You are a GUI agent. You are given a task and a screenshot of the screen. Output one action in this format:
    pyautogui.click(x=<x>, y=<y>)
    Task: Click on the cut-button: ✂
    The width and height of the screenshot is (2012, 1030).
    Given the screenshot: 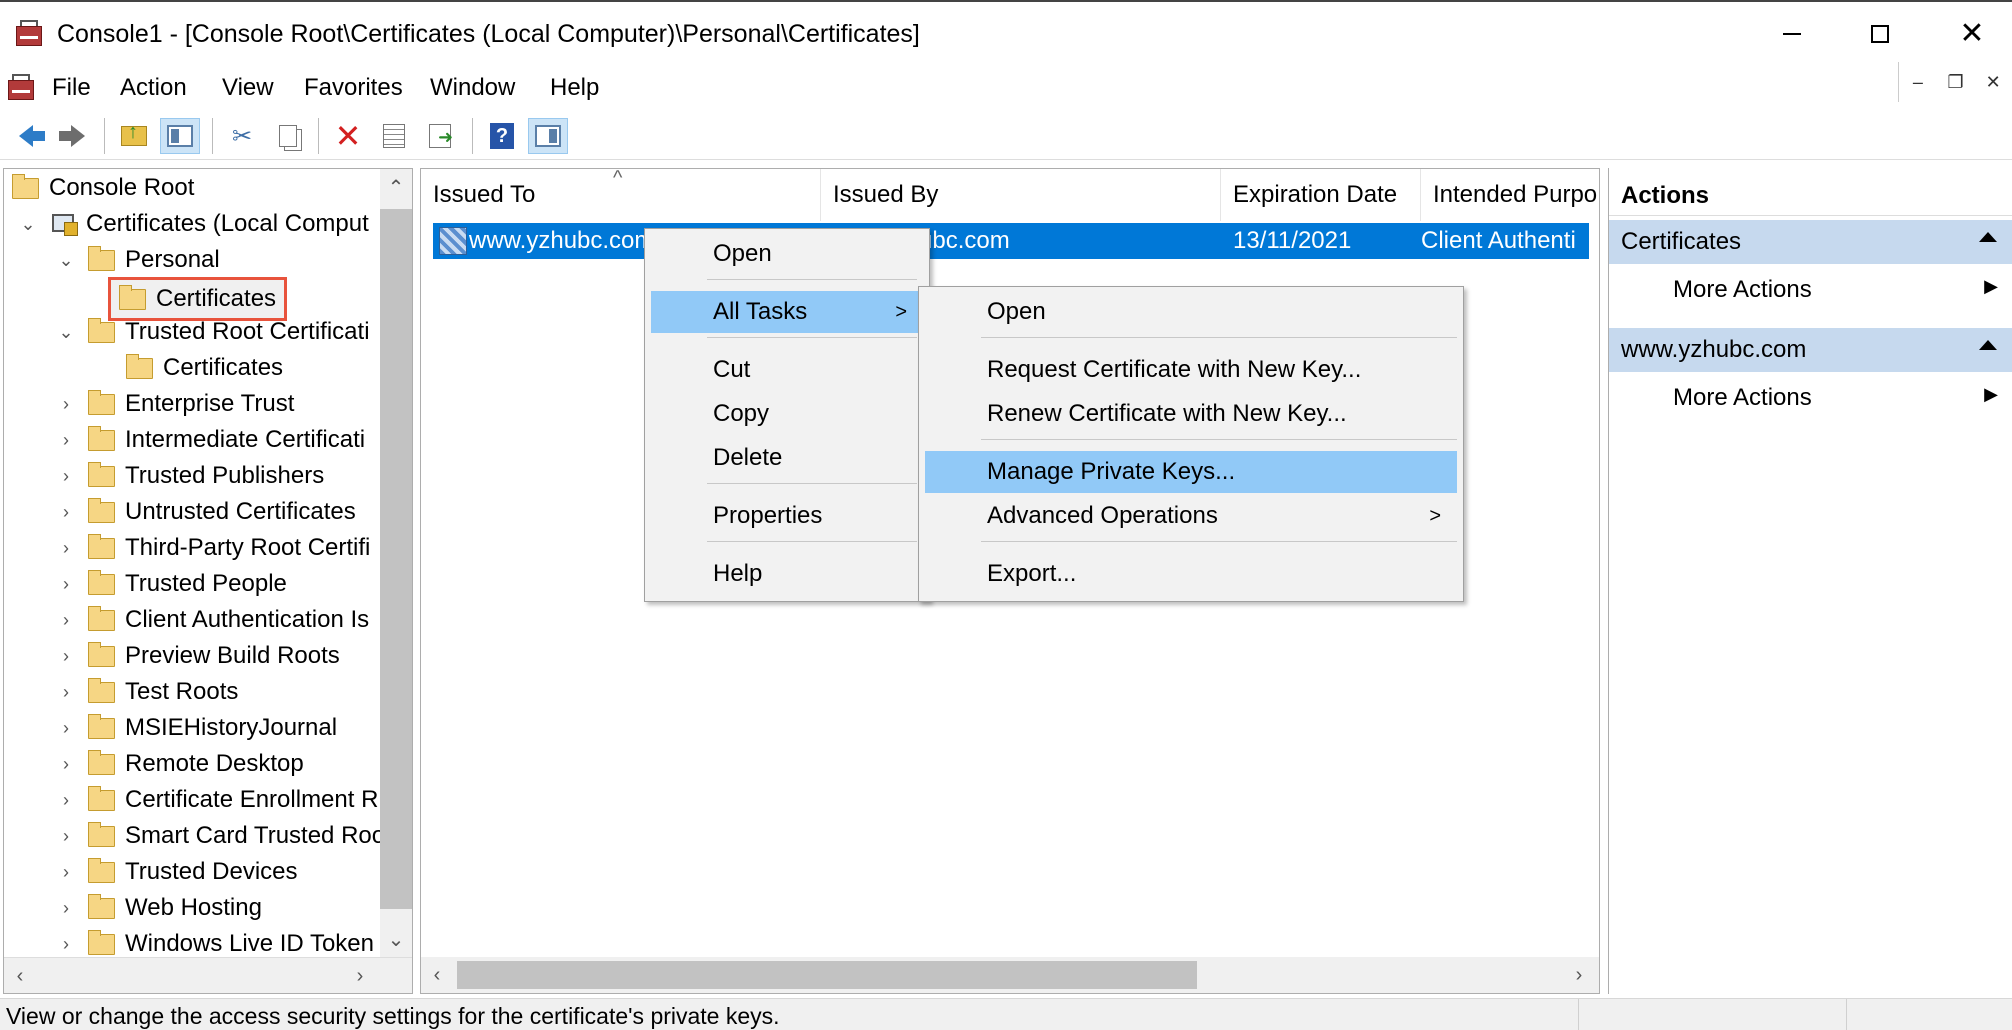 What is the action you would take?
    pyautogui.click(x=242, y=136)
    